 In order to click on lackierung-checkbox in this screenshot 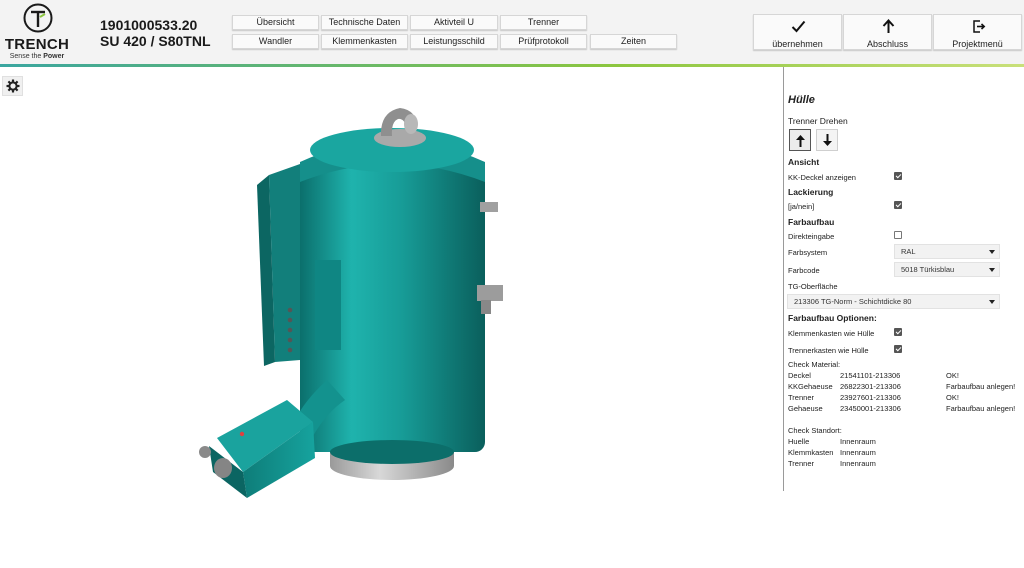, I will do `click(898, 205)`.